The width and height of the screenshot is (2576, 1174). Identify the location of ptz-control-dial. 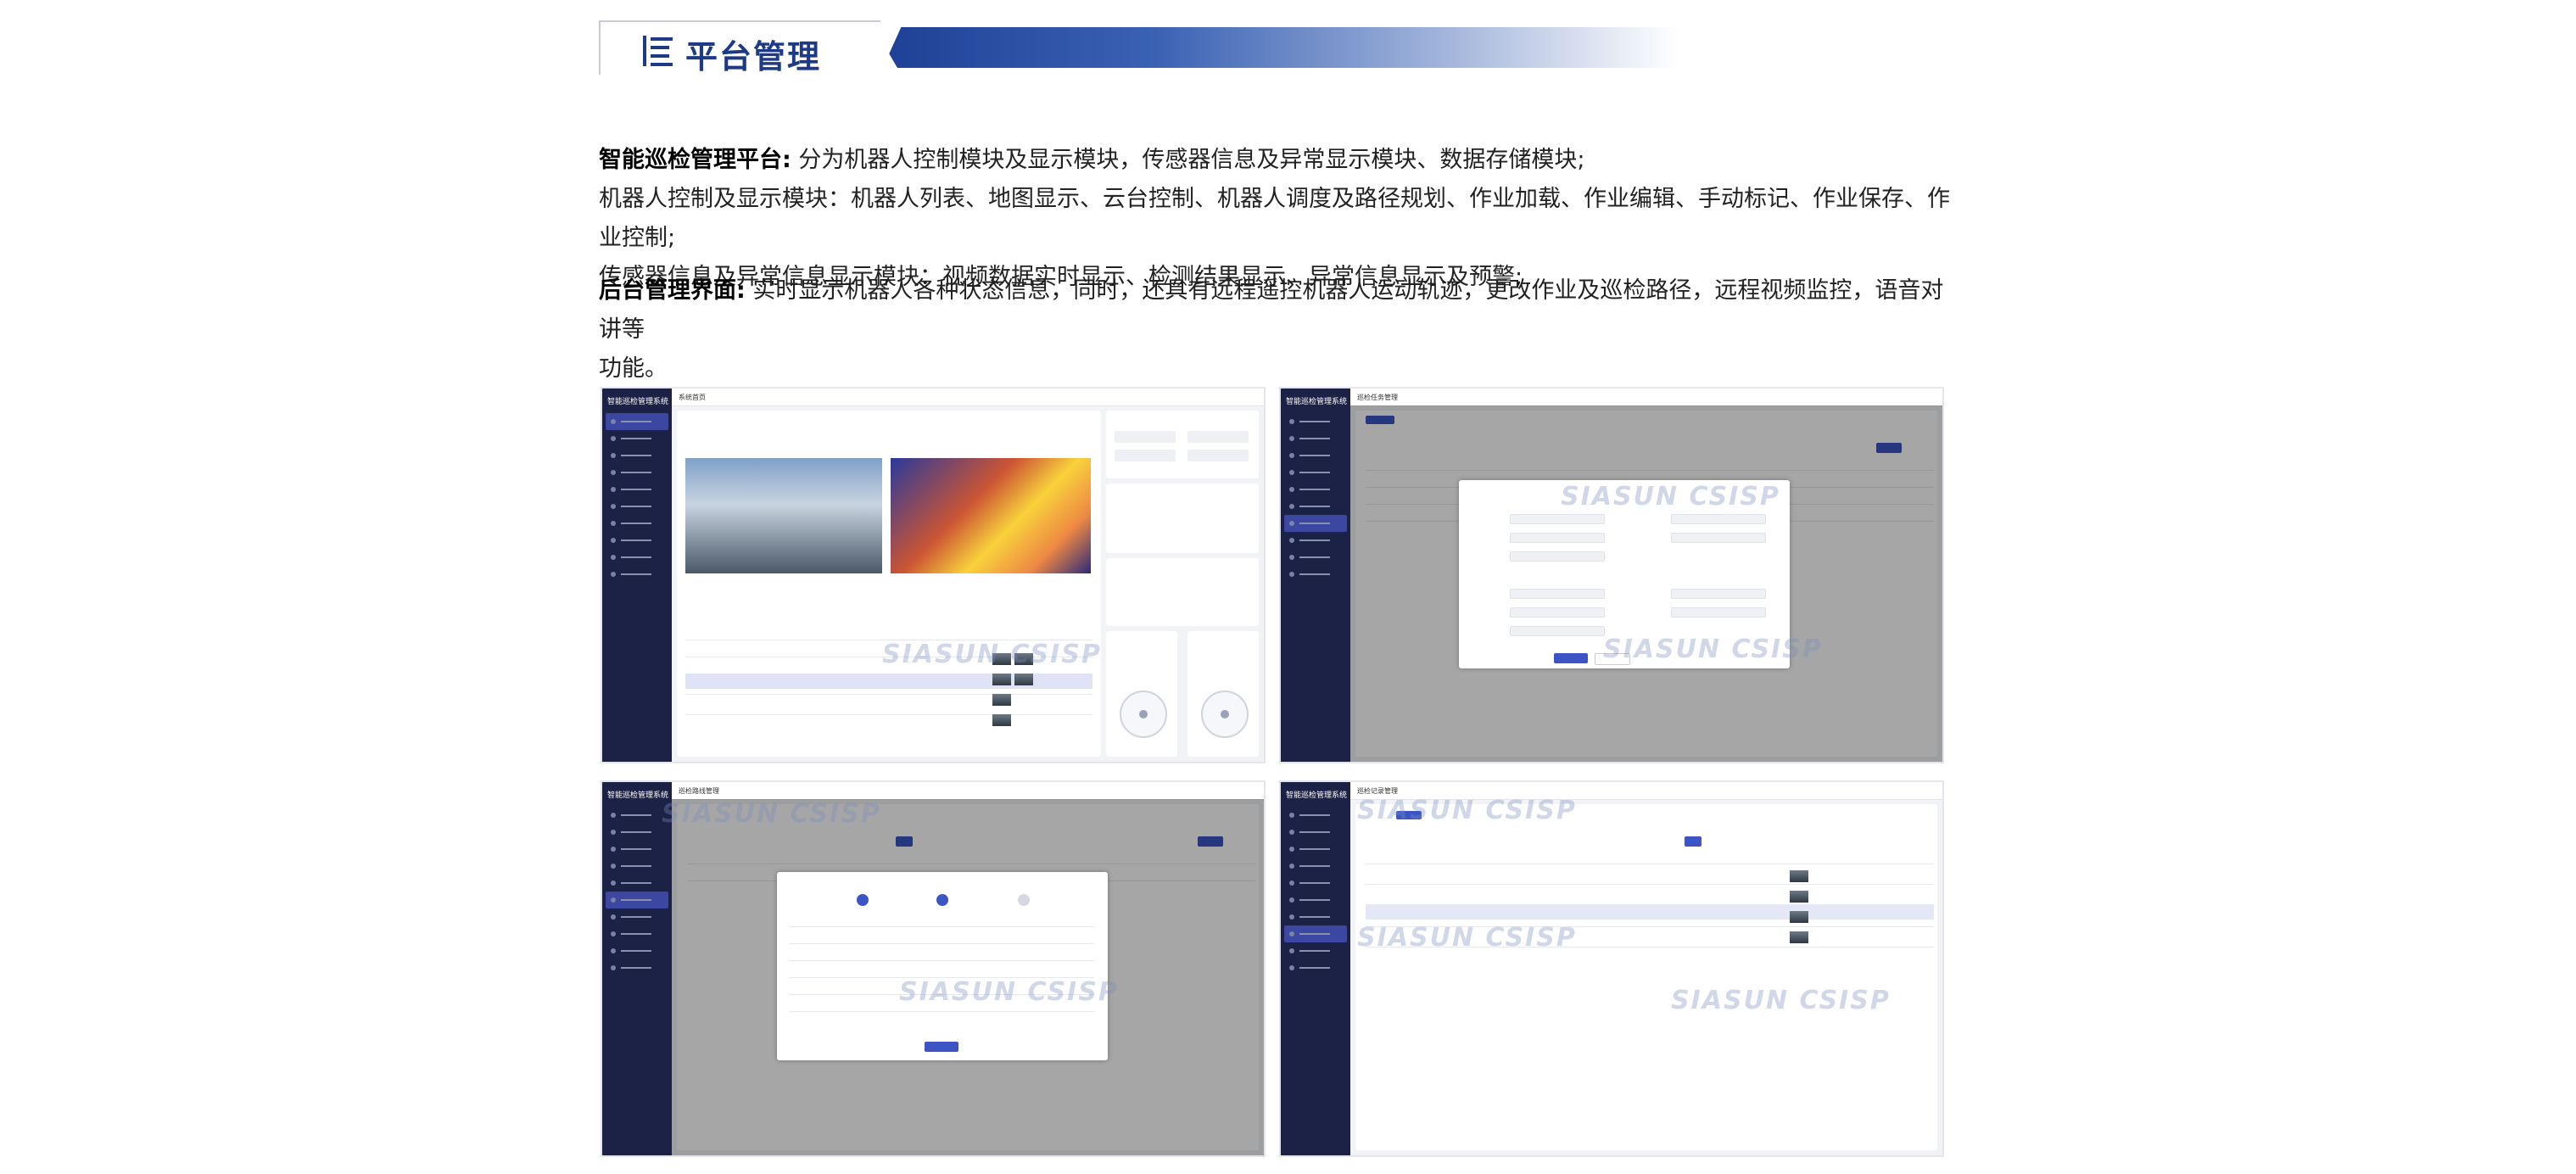
(1143, 714).